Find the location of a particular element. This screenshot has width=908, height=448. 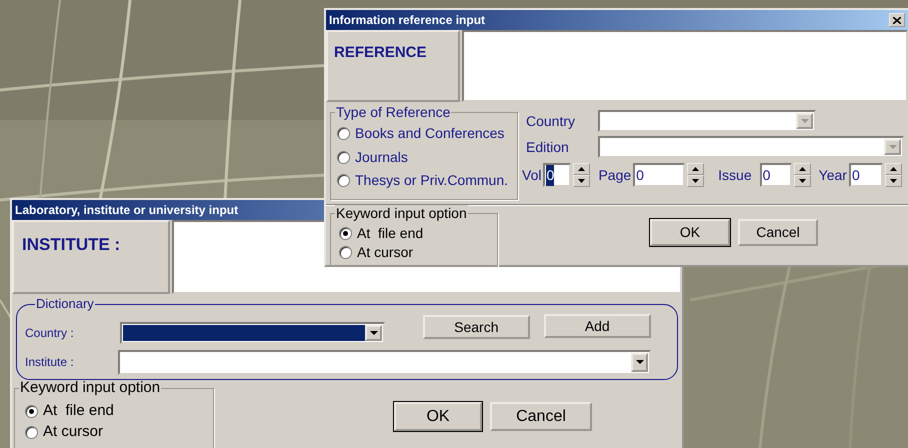

window-title: Information reference input is located at coordinates (407, 20).